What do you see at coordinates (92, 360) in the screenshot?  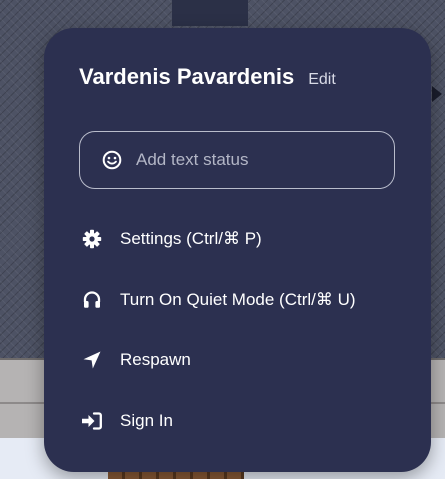 I see `location-arrow-icon` at bounding box center [92, 360].